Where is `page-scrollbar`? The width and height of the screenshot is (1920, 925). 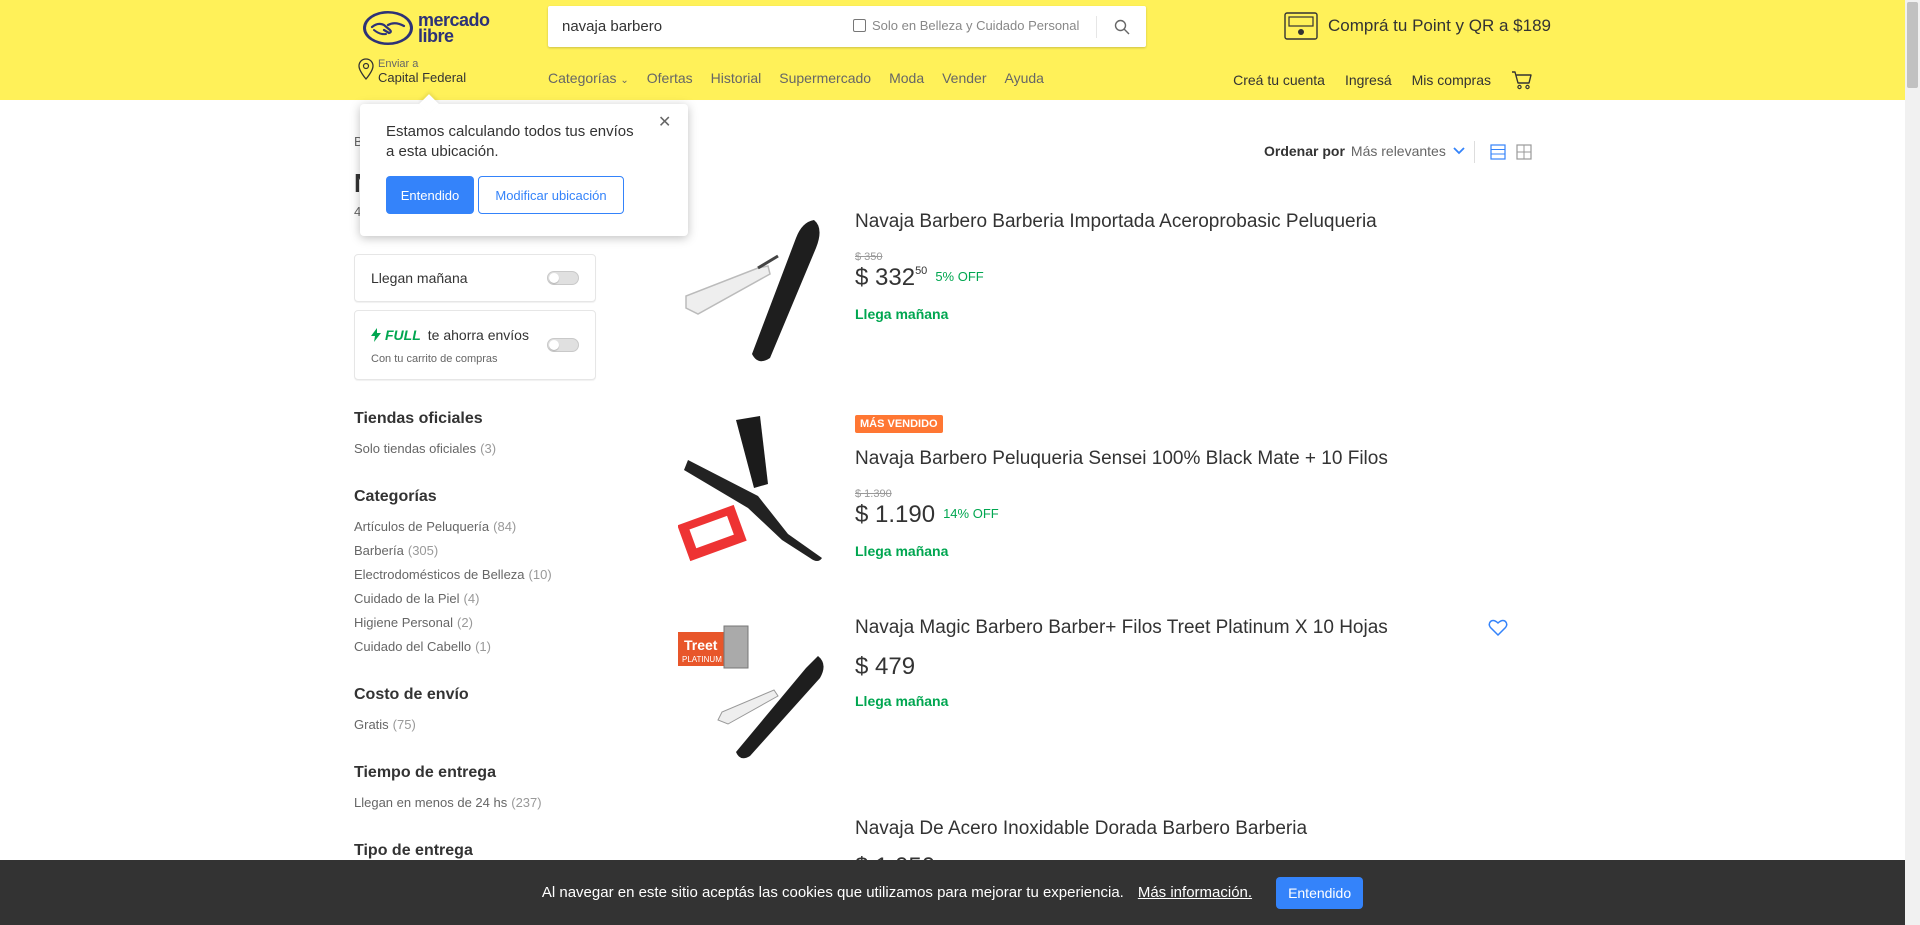 page-scrollbar is located at coordinates (1912, 462).